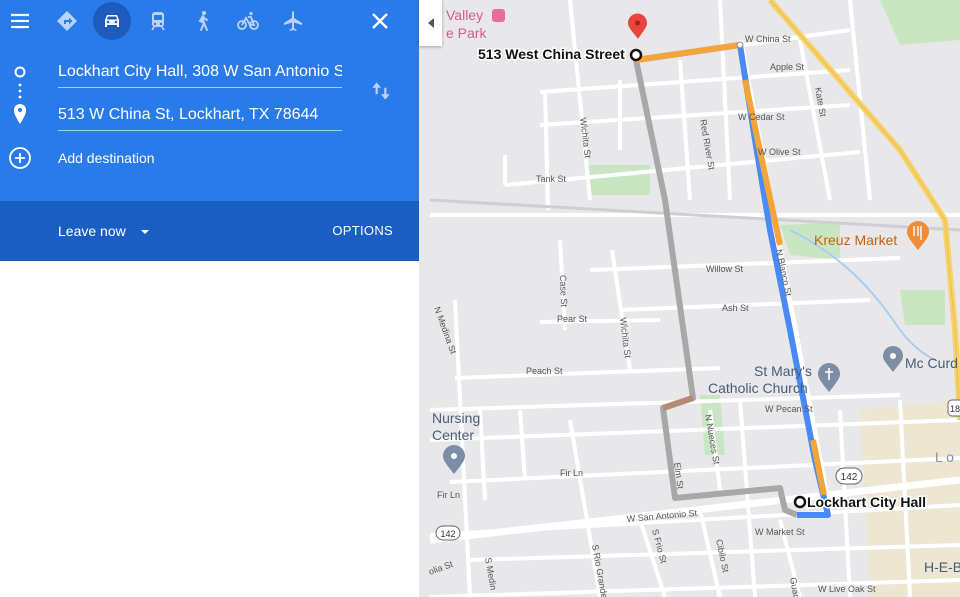 The width and height of the screenshot is (960, 597). What do you see at coordinates (768, 39) in the screenshot?
I see `street-label: W China St` at bounding box center [768, 39].